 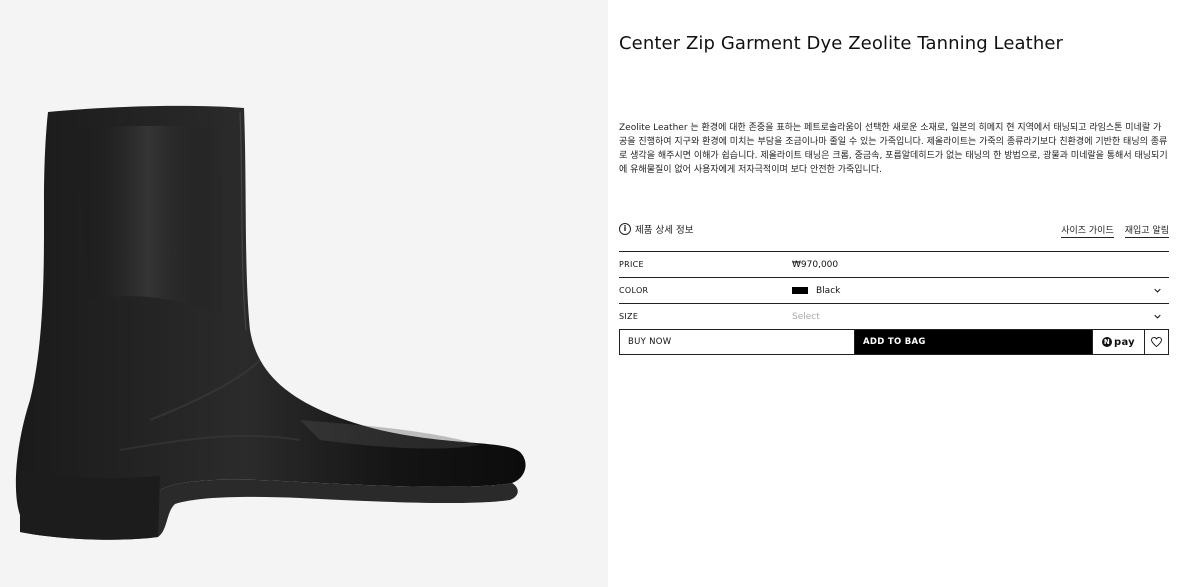 I want to click on color-label: COLOR, so click(x=634, y=290).